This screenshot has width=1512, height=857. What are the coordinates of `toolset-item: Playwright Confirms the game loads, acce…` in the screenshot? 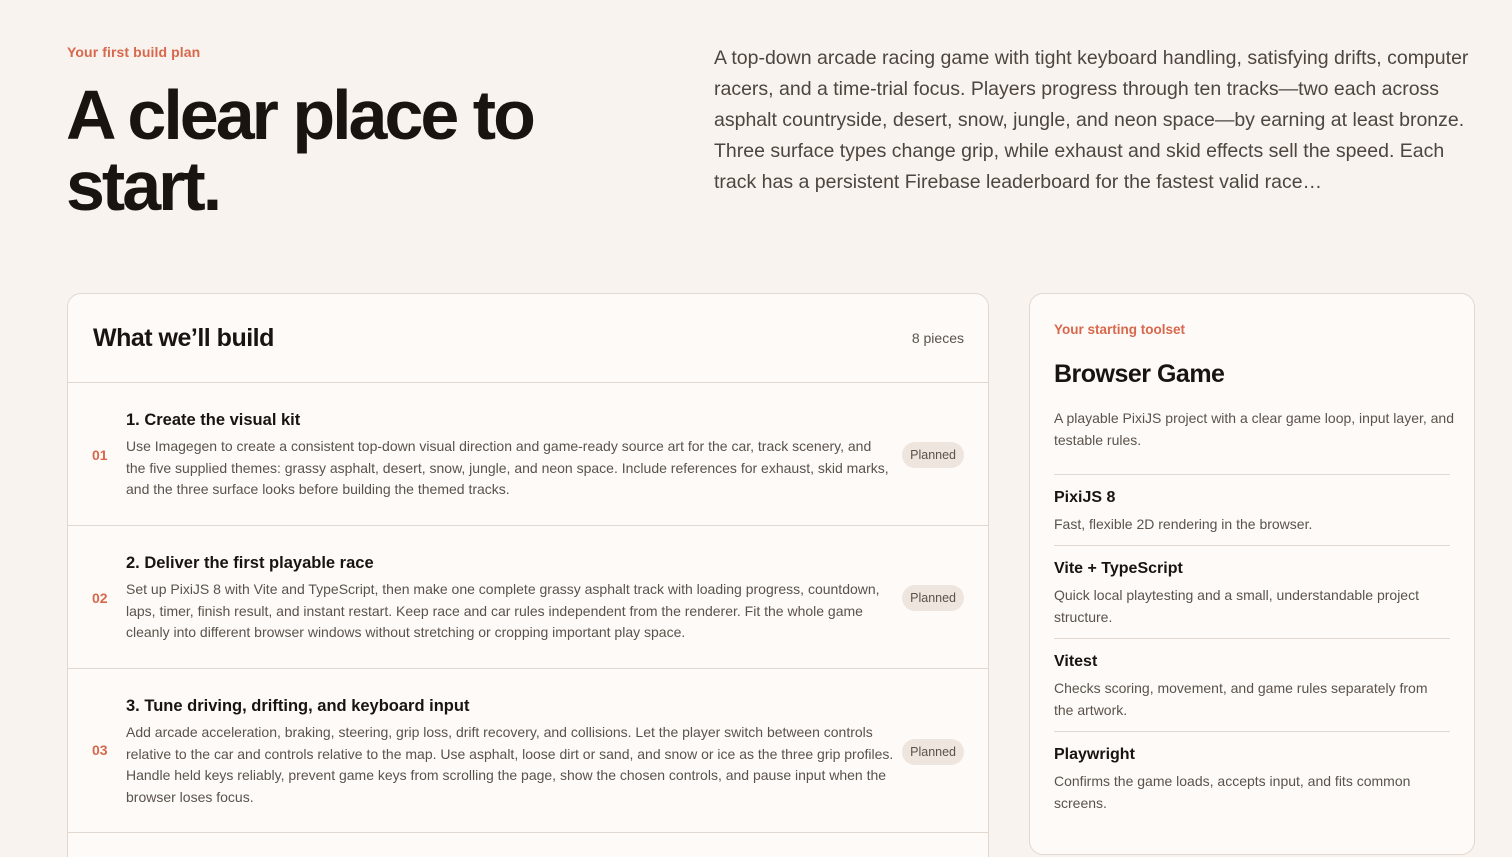 It's located at (1252, 777).